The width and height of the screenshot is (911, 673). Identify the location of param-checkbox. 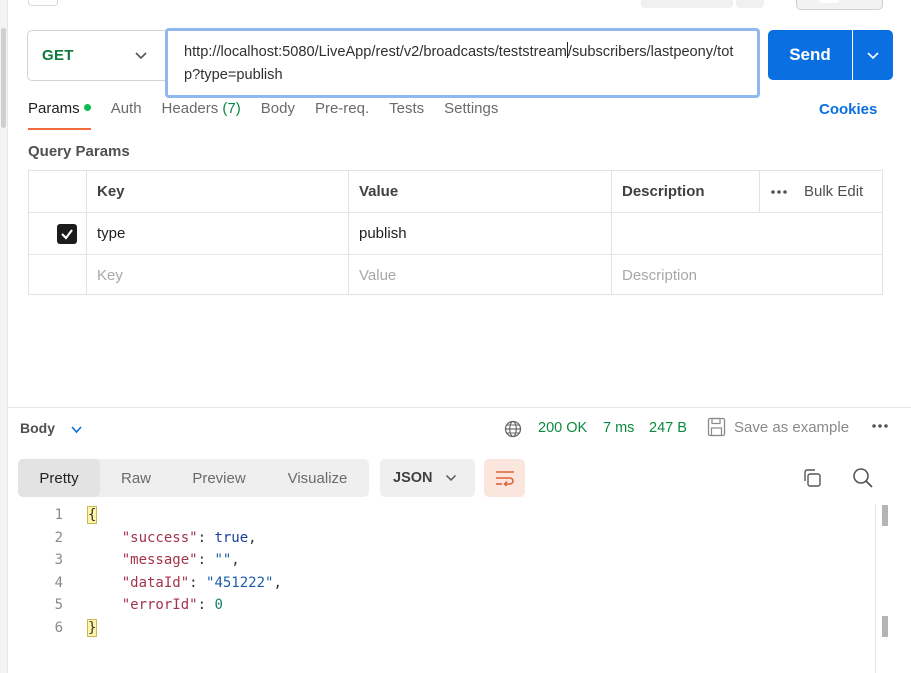
(67, 233).